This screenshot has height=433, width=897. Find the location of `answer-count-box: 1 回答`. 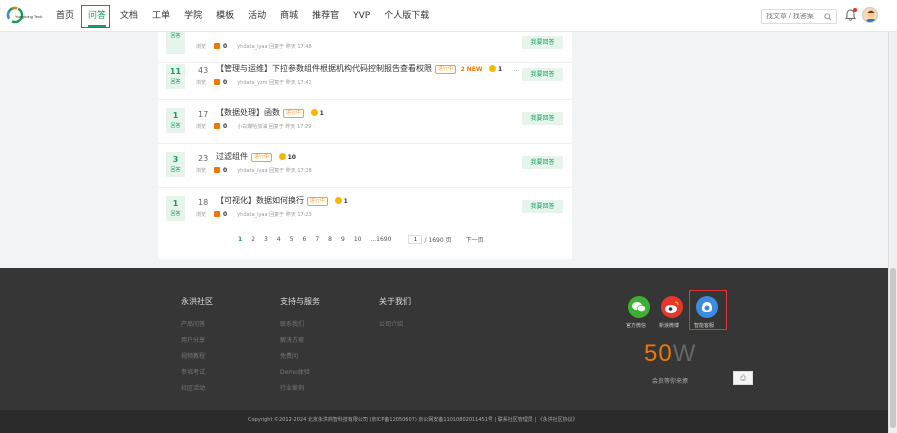

answer-count-box: 1 回答 is located at coordinates (175, 120).